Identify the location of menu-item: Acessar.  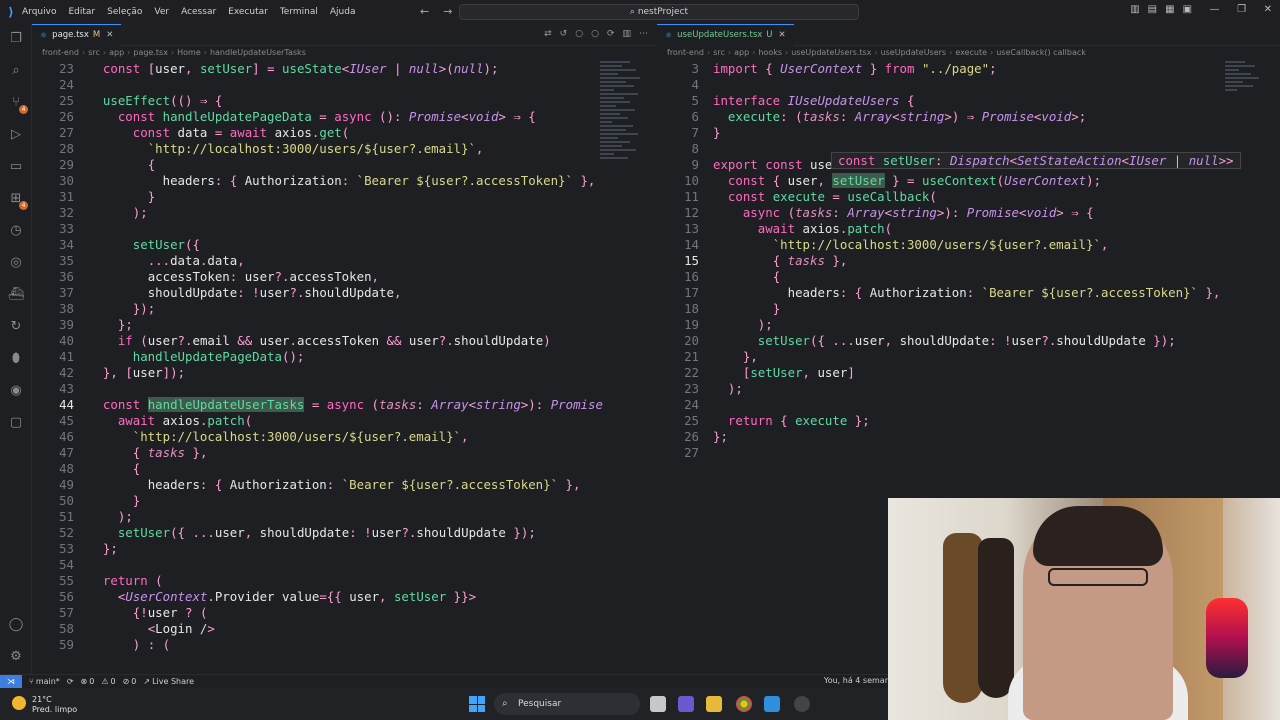
(198, 12).